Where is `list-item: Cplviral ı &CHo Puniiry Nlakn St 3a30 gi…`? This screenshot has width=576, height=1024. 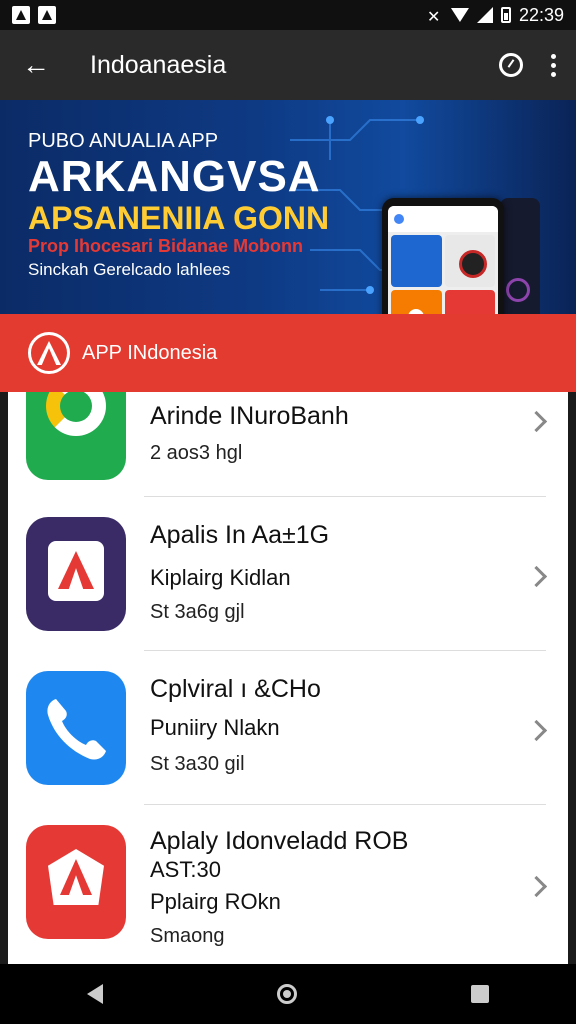 list-item: Cplviral ı &CHo Puniiry Nlakn St 3a30 gi… is located at coordinates (288, 728).